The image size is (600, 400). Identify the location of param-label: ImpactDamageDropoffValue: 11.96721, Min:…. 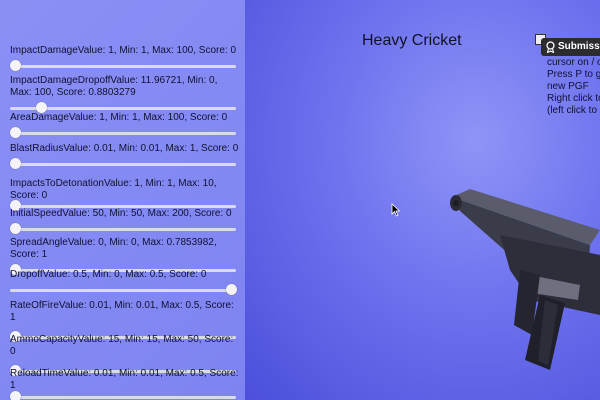
(114, 86).